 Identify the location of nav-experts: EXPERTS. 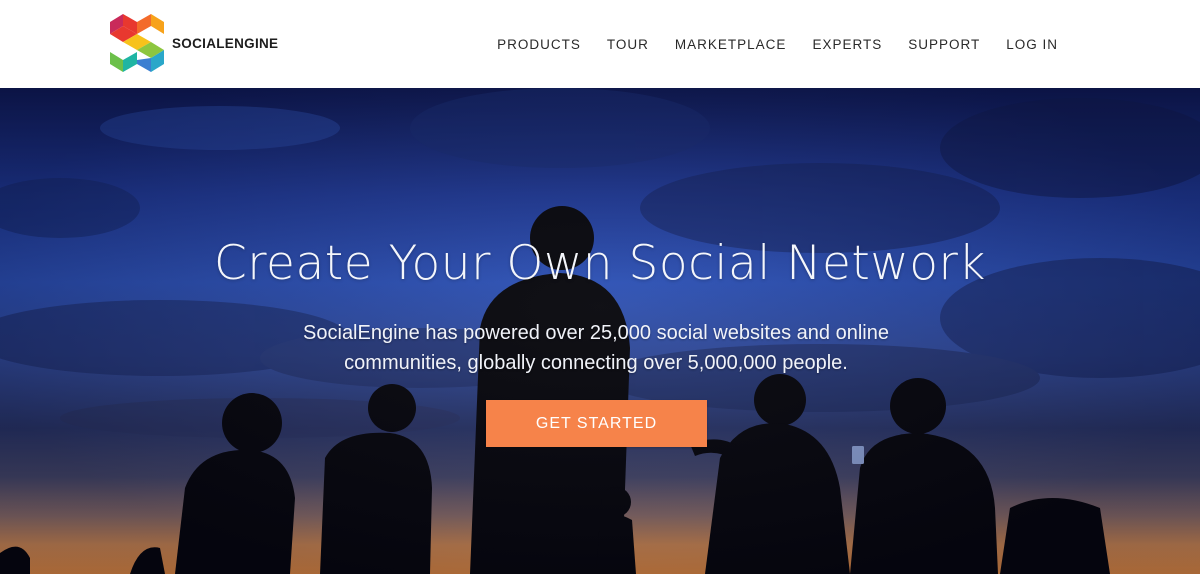
(847, 44).